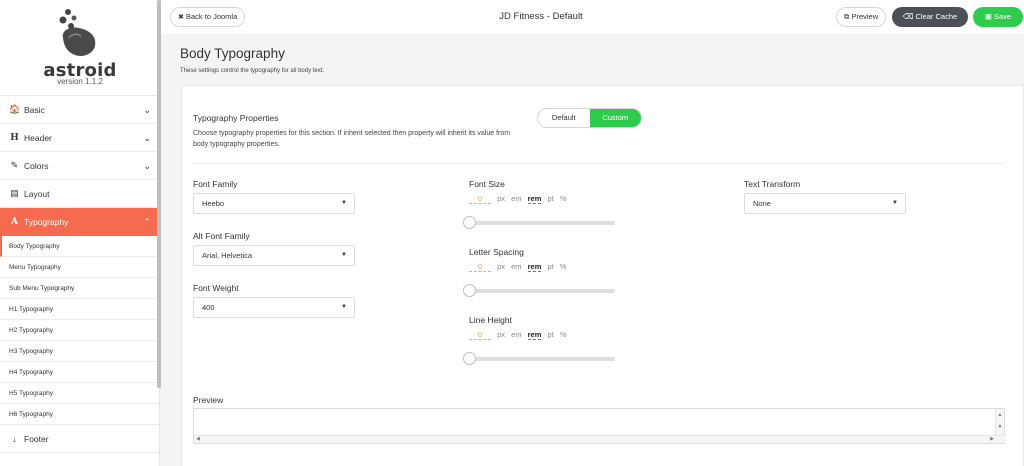 This screenshot has height=466, width=1024. I want to click on preview-label: Preview, so click(208, 400).